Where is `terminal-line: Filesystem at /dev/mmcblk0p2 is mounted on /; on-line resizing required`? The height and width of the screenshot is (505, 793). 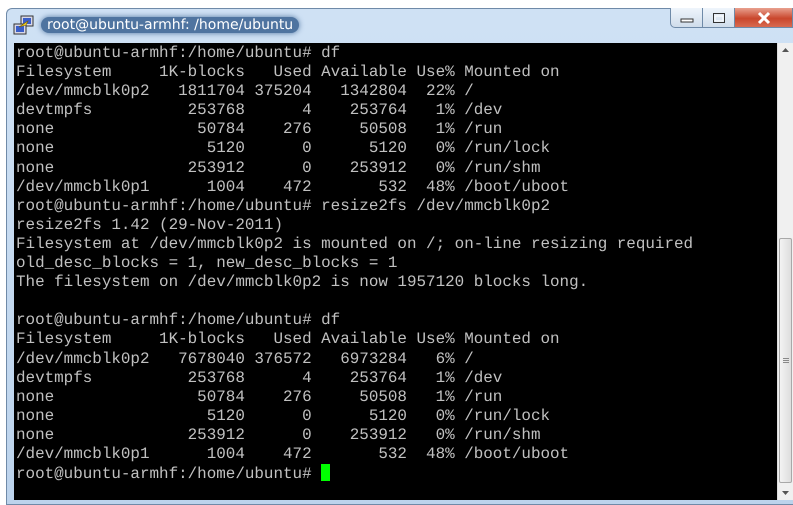
terminal-line: Filesystem at /dev/mmcblk0p2 is mounted on /; on-line resizing required is located at coordinates (355, 243).